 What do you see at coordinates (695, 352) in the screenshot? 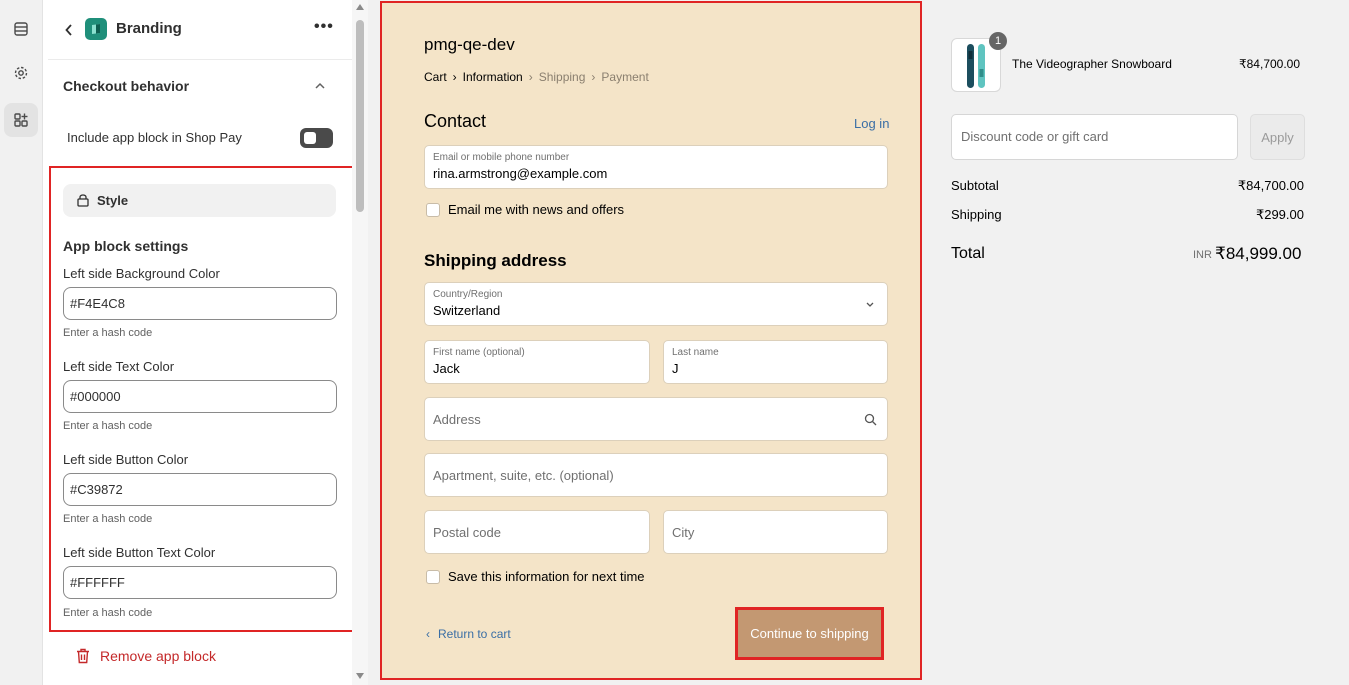
I see `last-name-label: Last name` at bounding box center [695, 352].